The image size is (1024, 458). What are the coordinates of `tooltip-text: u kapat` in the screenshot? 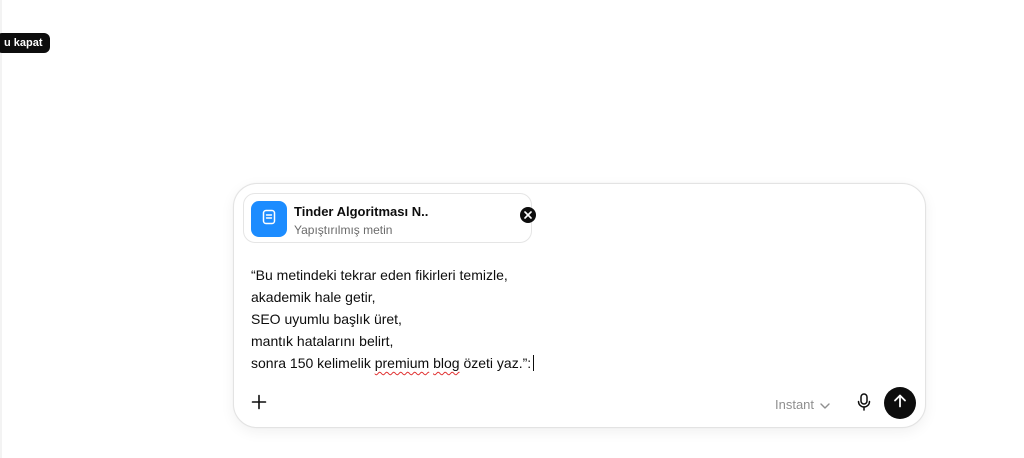 It's located at (23, 43).